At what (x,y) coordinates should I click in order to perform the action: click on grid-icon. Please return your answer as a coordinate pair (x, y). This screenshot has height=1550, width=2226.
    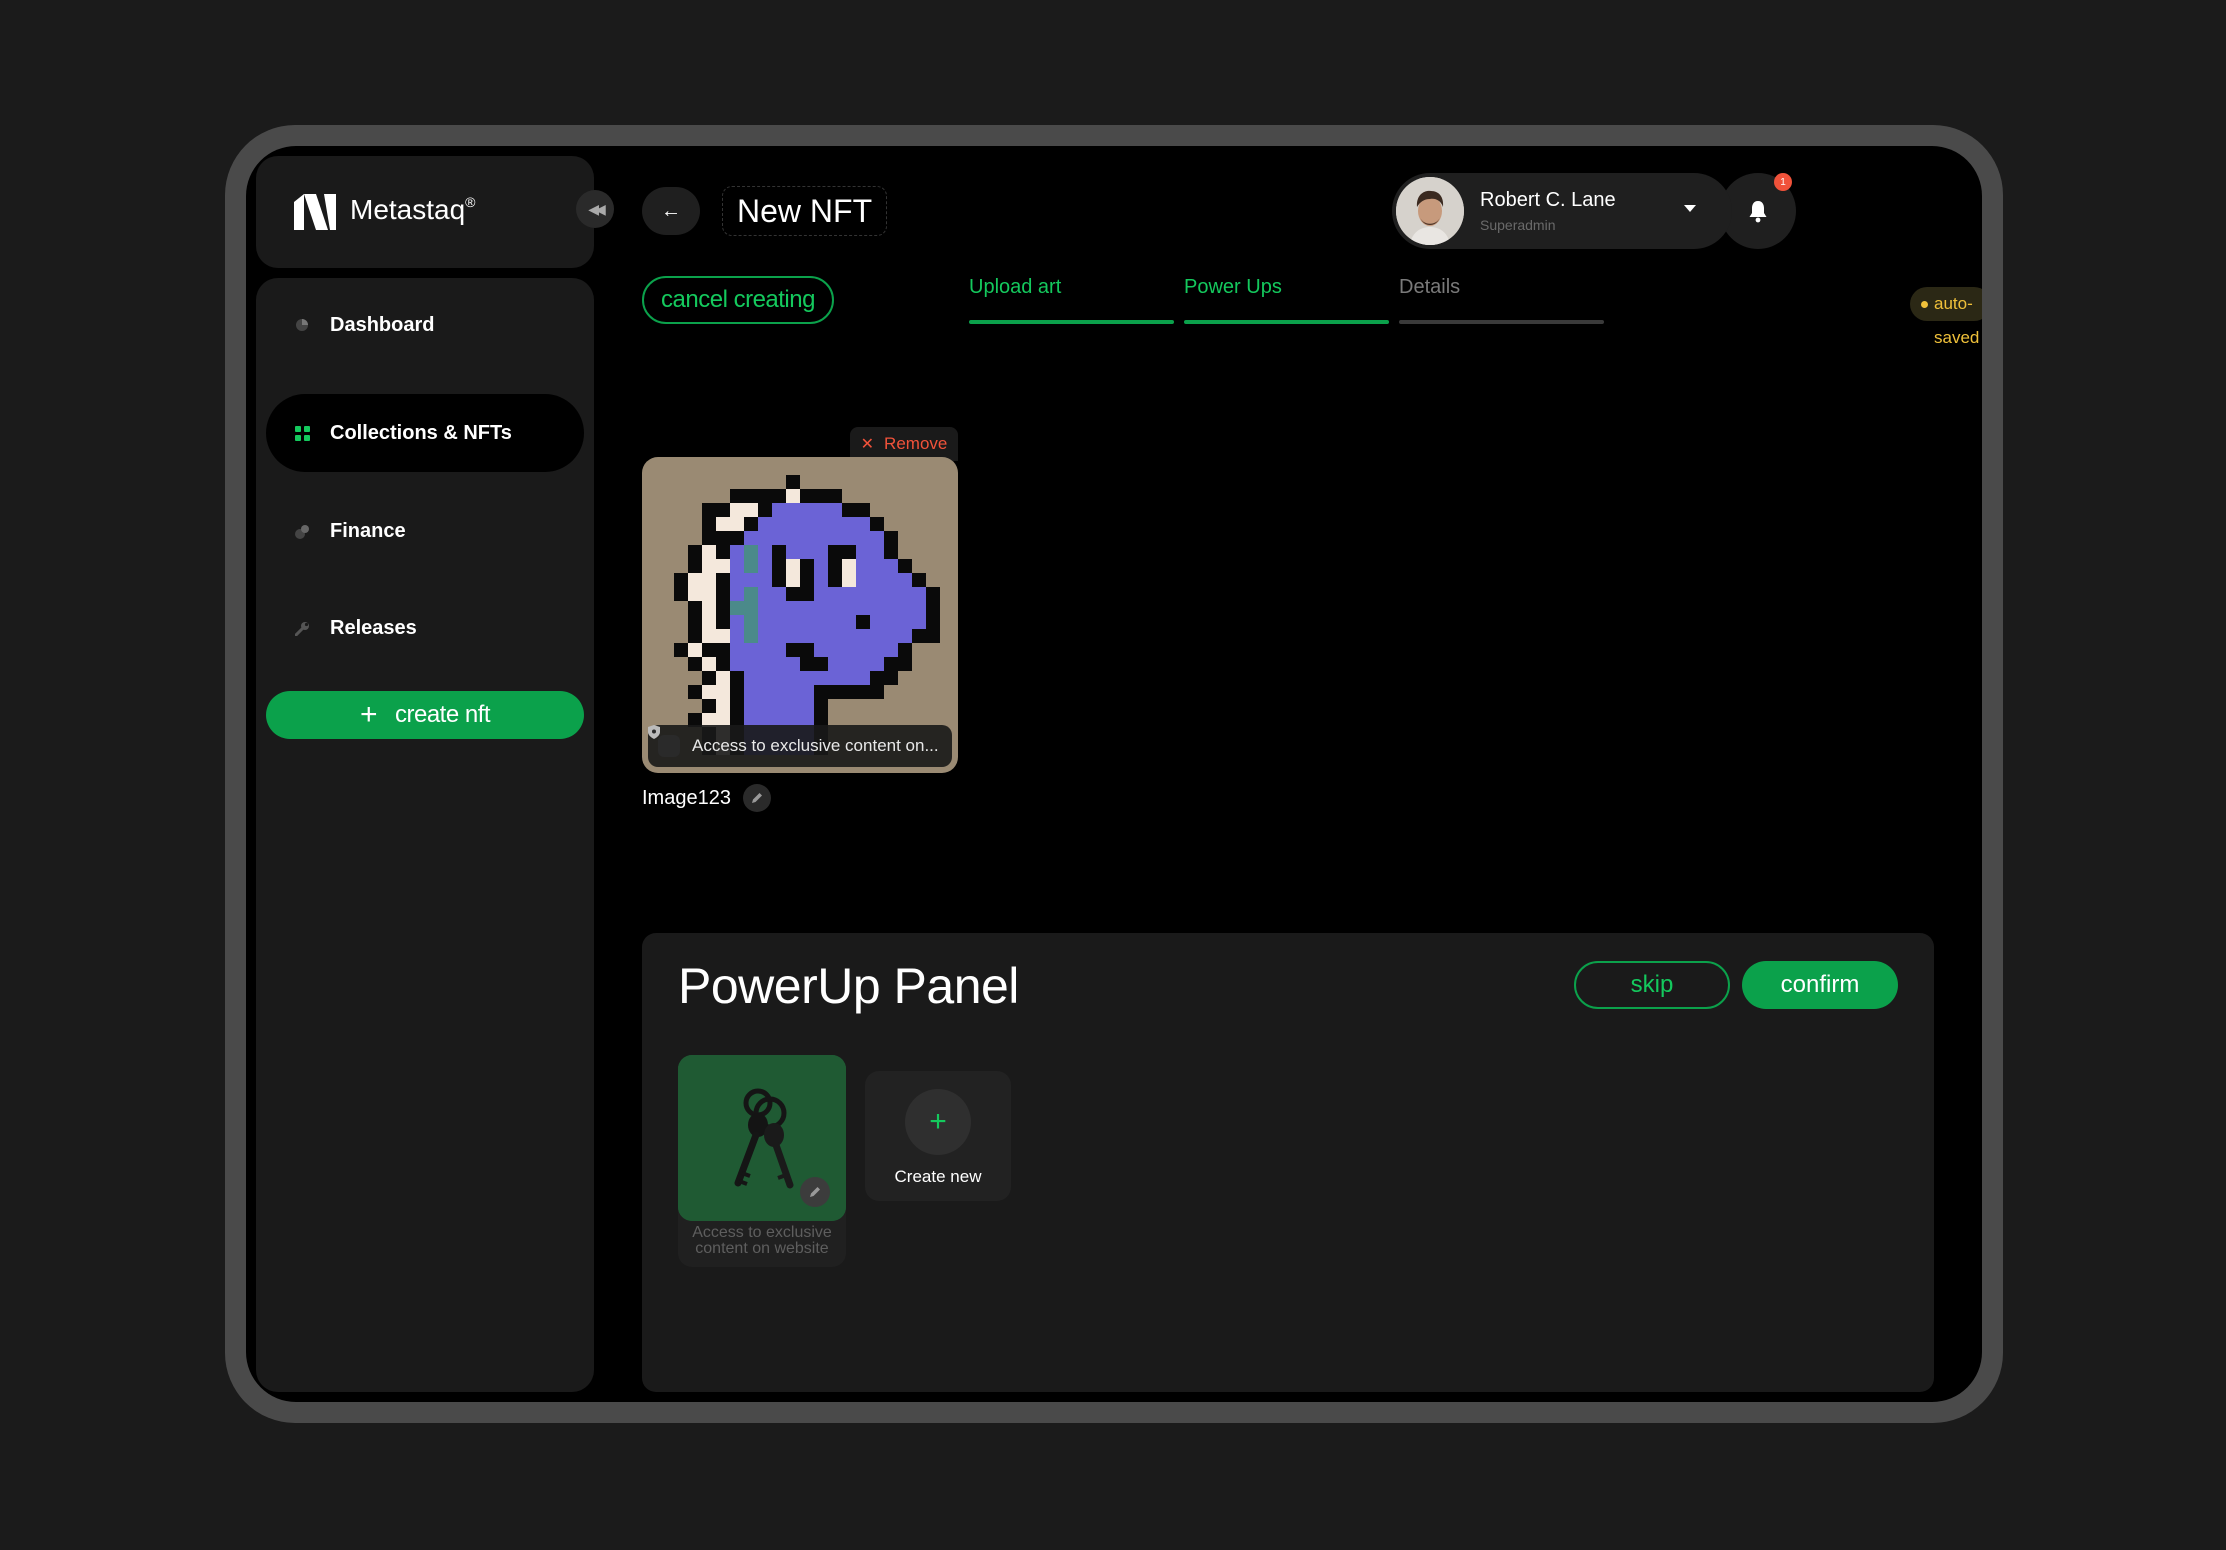
    Looking at the image, I should click on (302, 433).